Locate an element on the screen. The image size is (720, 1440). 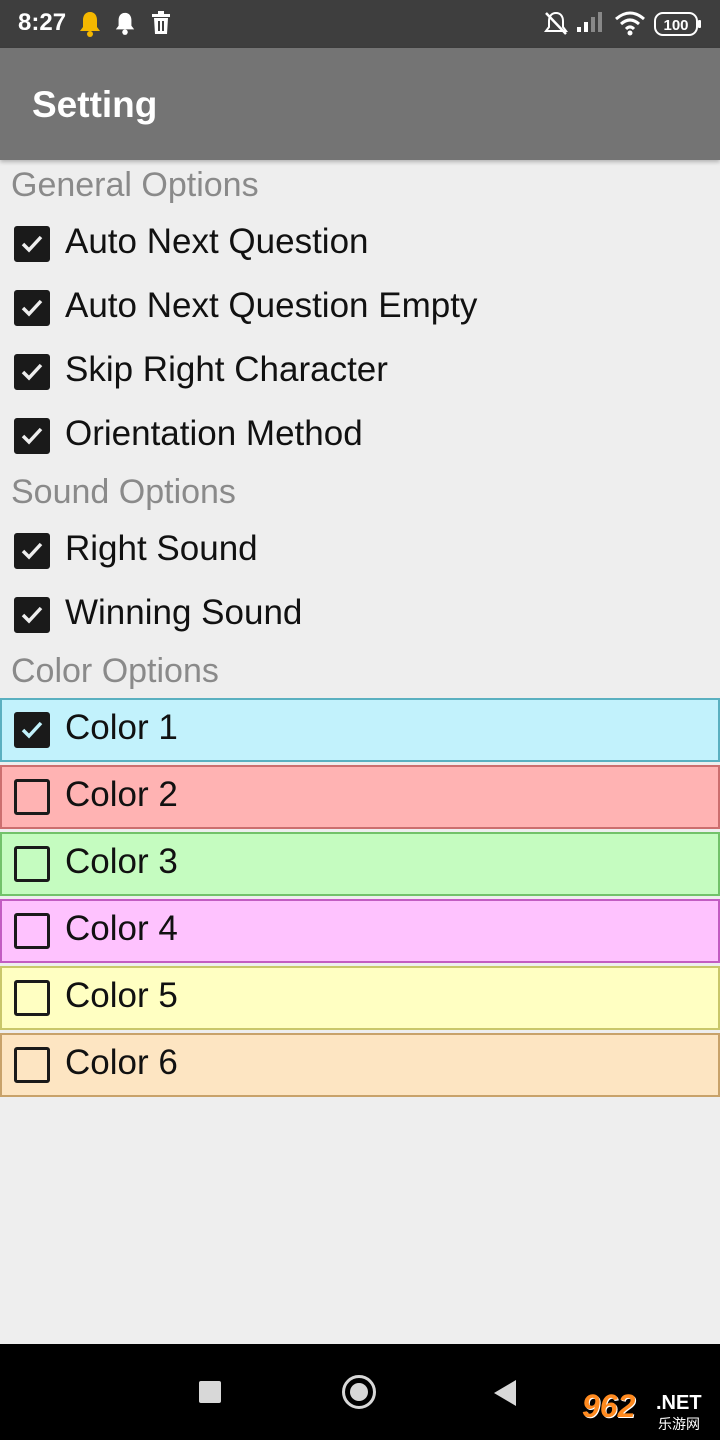
section-title-general: General Options is located at coordinates (135, 185).